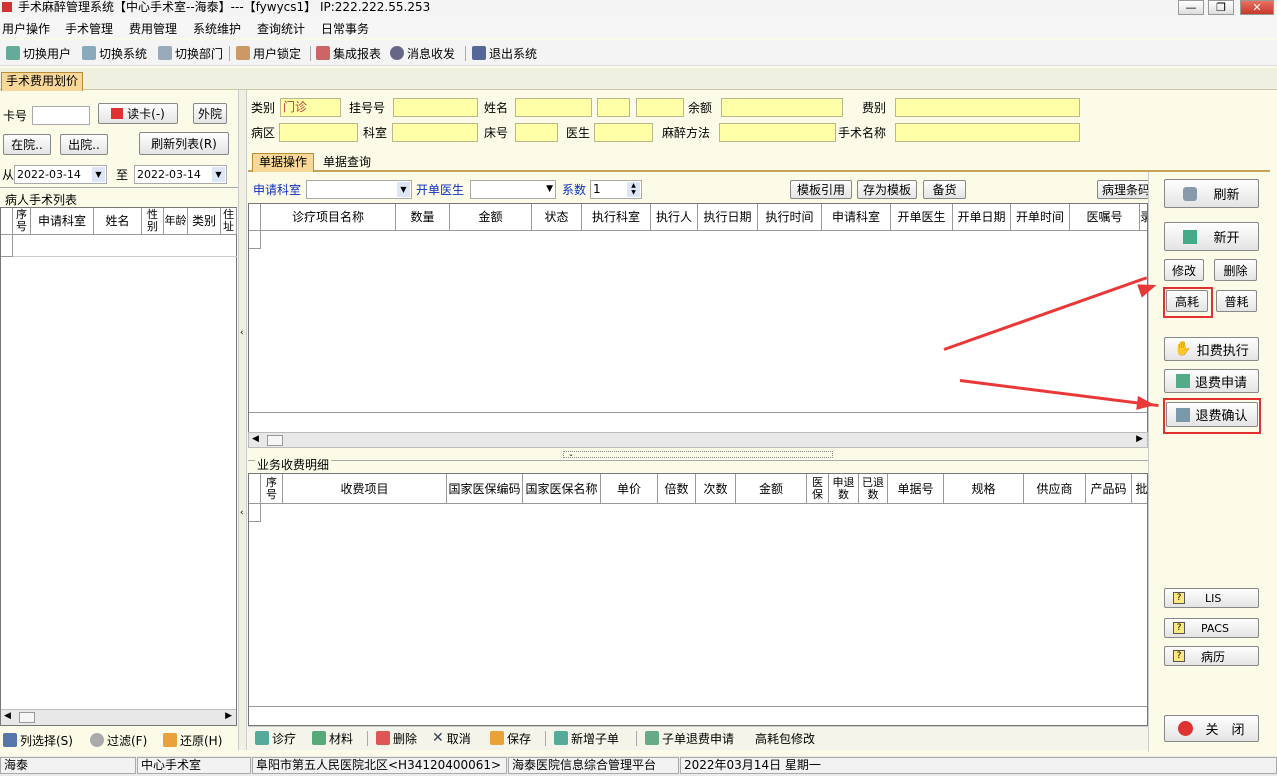 Image resolution: width=1277 pixels, height=776 pixels. What do you see at coordinates (1211, 656) in the screenshot?
I see `medical-record-button: ? 病历` at bounding box center [1211, 656].